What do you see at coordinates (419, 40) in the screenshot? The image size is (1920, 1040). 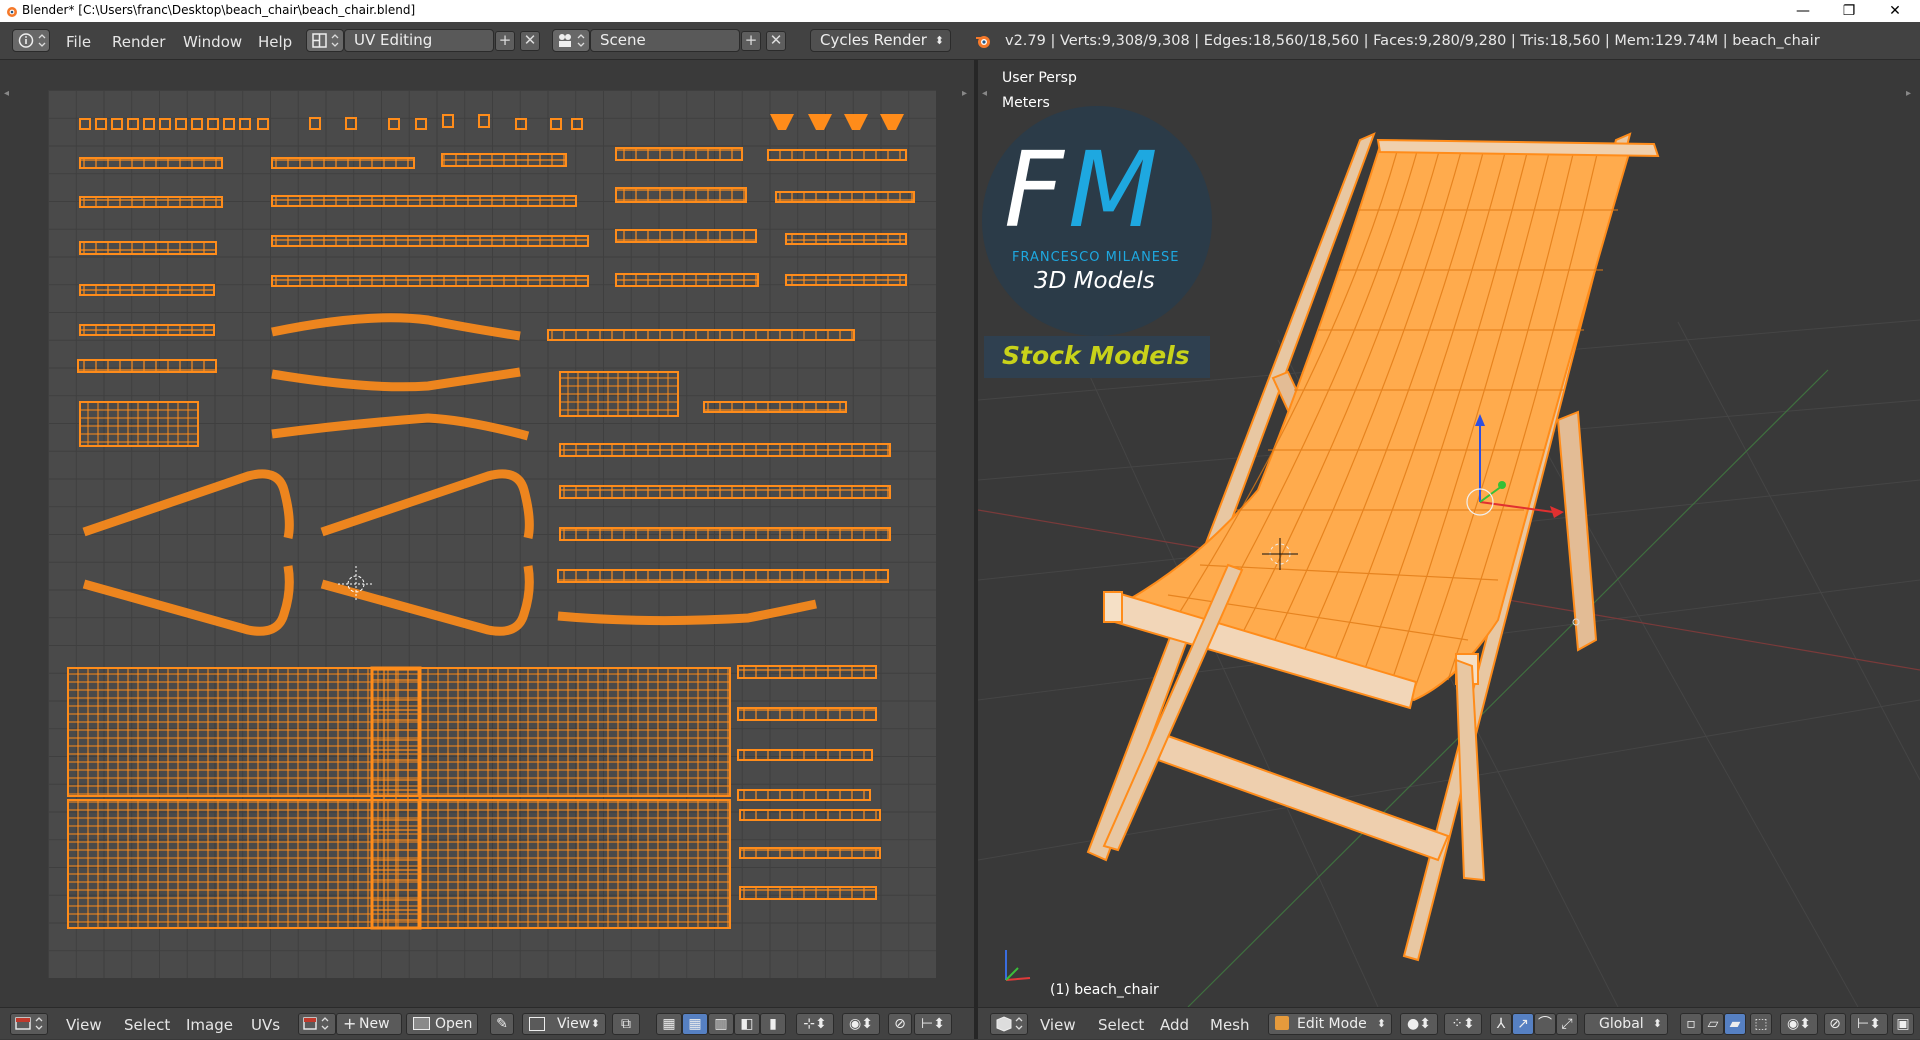 I see `screen-layout-field: UV Editing` at bounding box center [419, 40].